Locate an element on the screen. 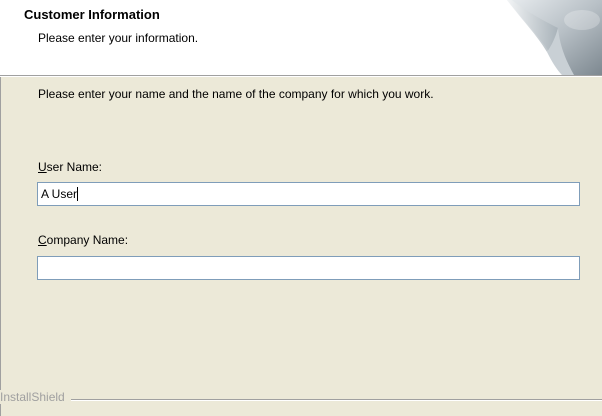 This screenshot has width=602, height=416. installshield-footer: InstallShield is located at coordinates (301, 400).